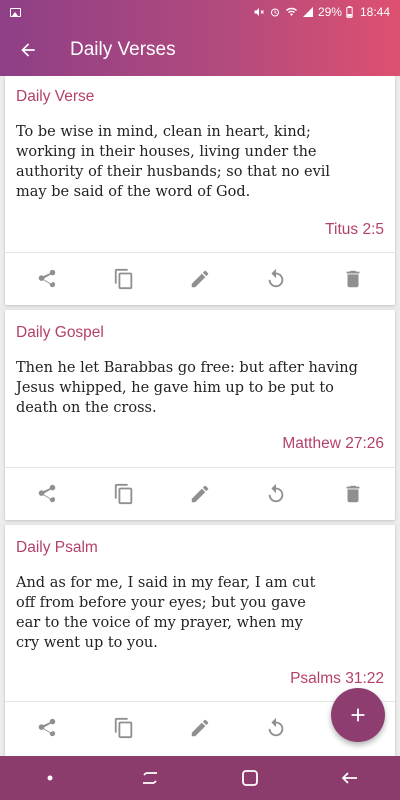 This screenshot has height=800, width=400. Describe the element at coordinates (200, 50) in the screenshot. I see `app-bar: Daily Verses` at that location.